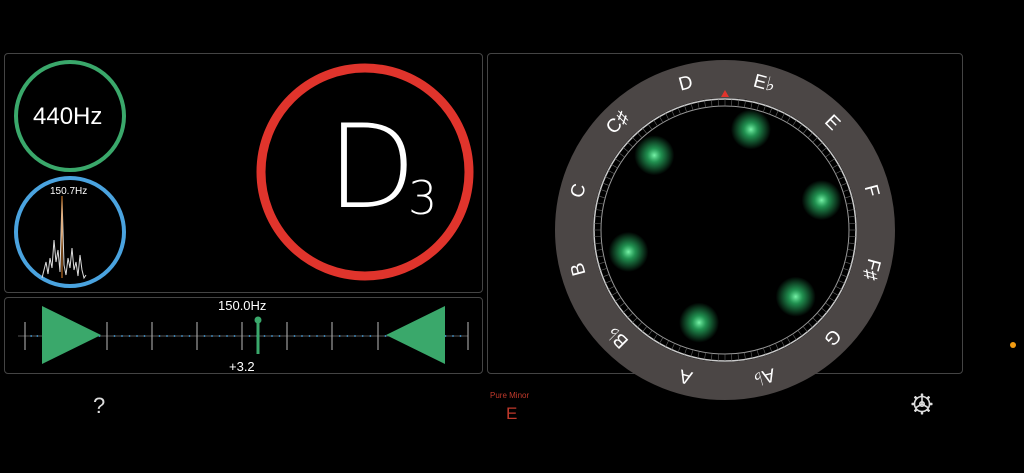 The height and width of the screenshot is (473, 1024). Describe the element at coordinates (64, 238) in the screenshot. I see `spectrum-graph` at that location.